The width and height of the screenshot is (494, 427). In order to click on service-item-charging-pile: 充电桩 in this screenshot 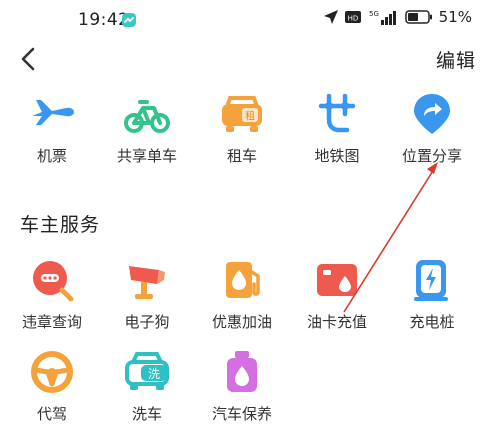, I will do `click(432, 294)`.